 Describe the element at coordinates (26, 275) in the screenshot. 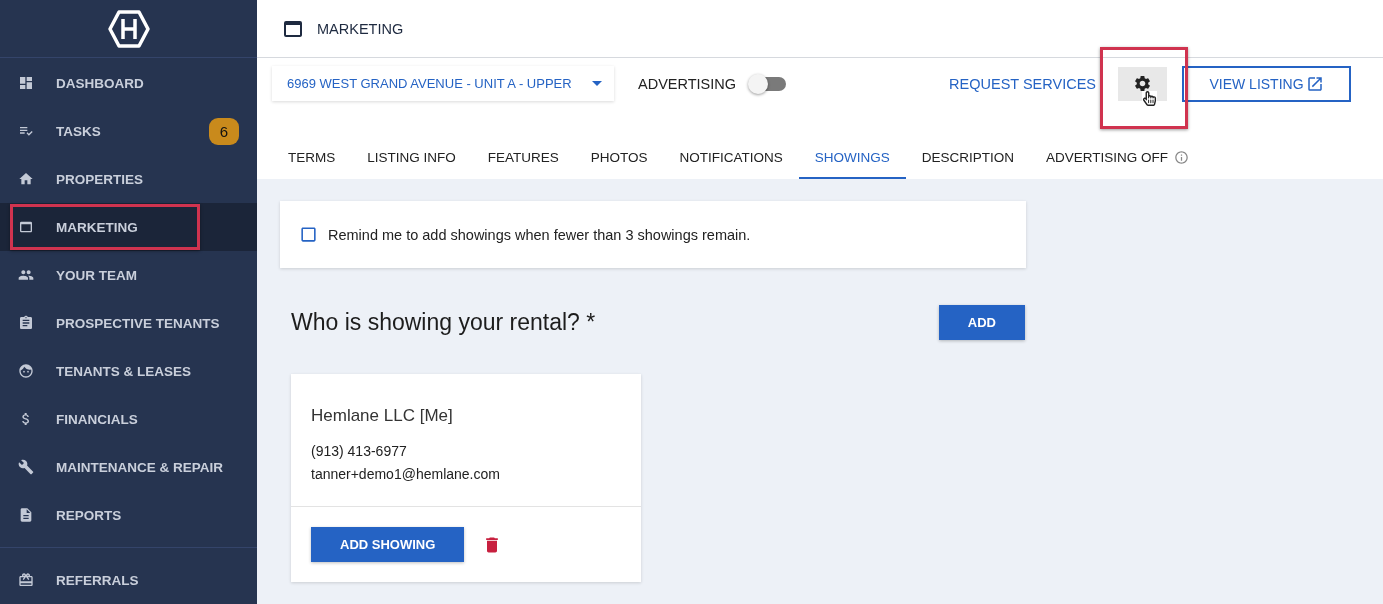

I see `people-icon` at that location.